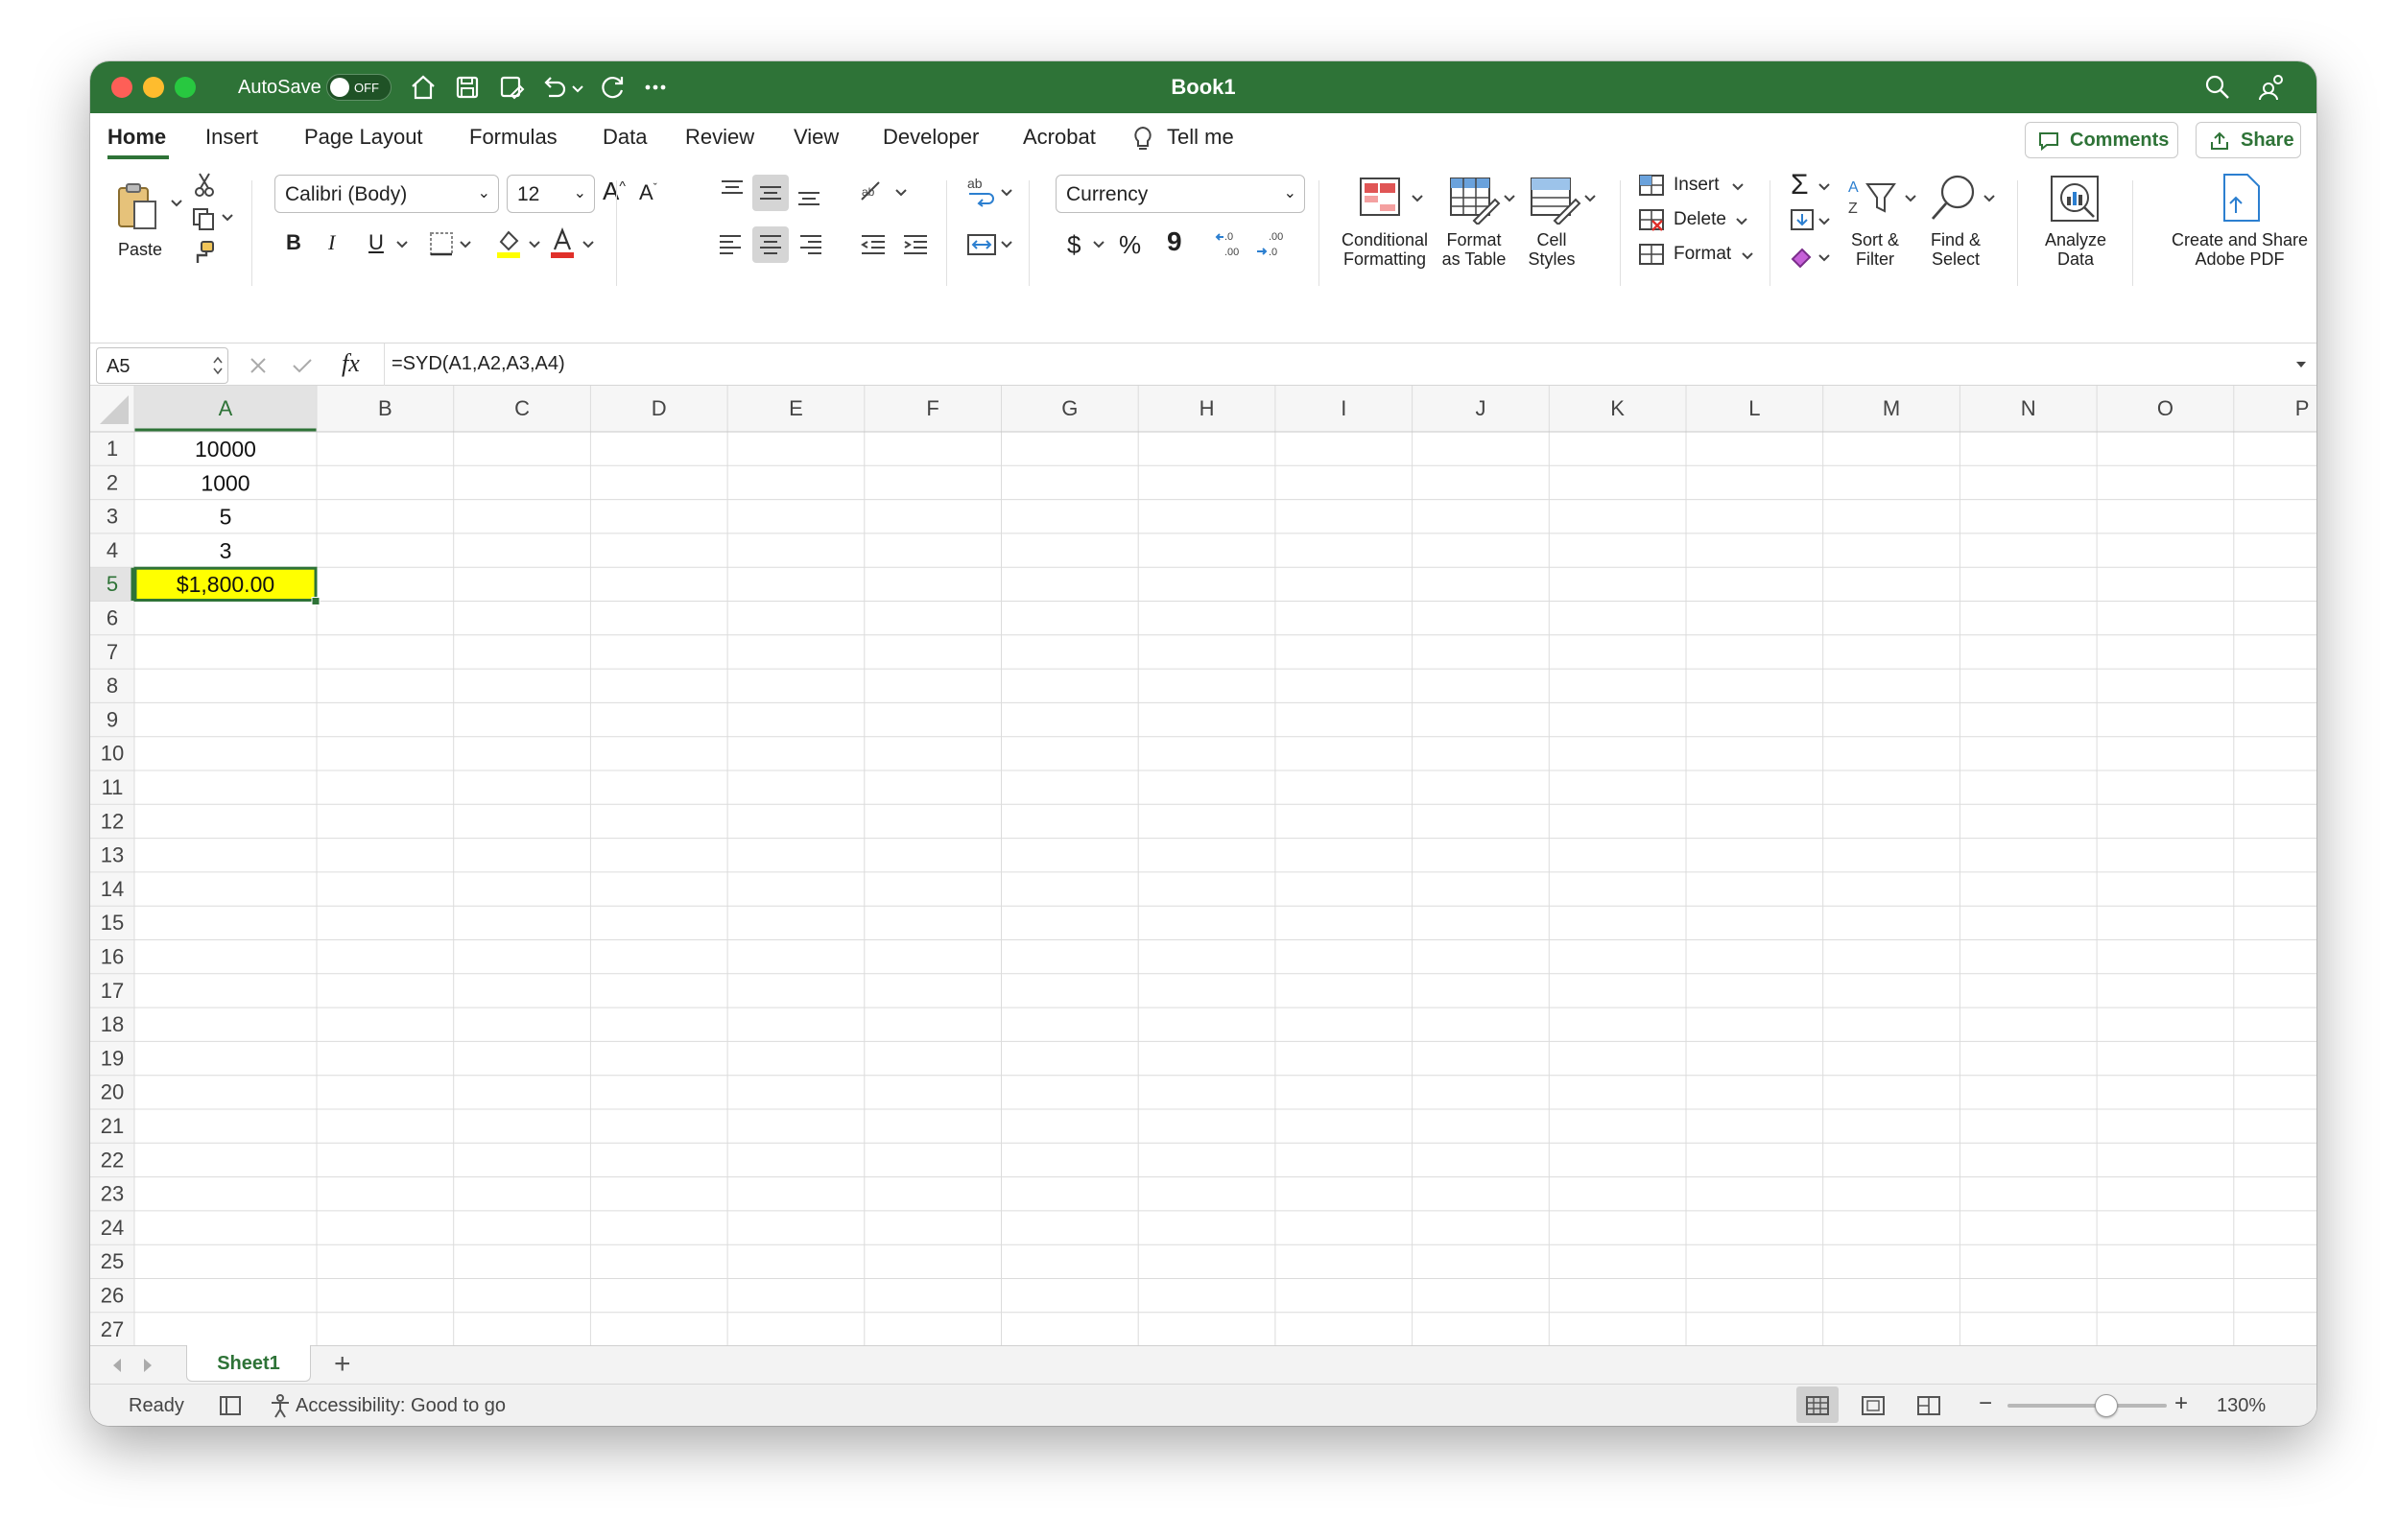 The height and width of the screenshot is (1540, 2399). What do you see at coordinates (1824, 187) in the screenshot?
I see `autosum-chevron-icon` at bounding box center [1824, 187].